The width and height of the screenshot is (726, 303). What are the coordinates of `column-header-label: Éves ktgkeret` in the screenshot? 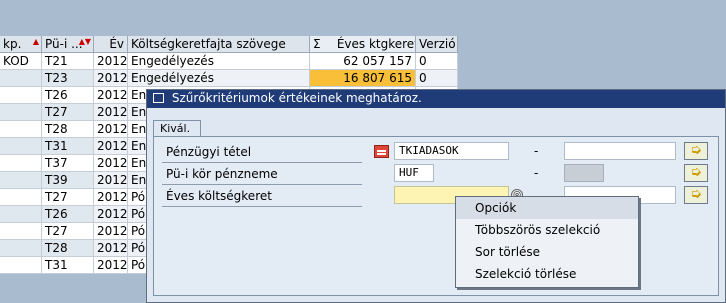 It's located at (376, 44).